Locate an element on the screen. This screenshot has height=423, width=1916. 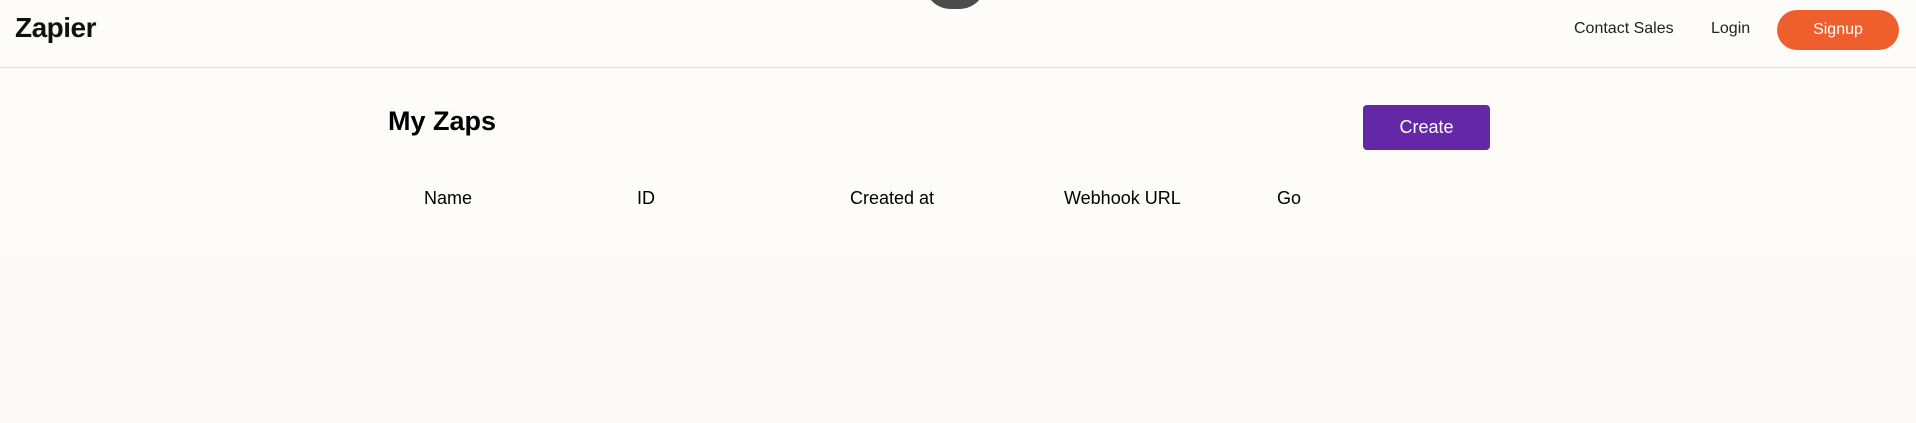
column-header-go: Go is located at coordinates (1289, 198).